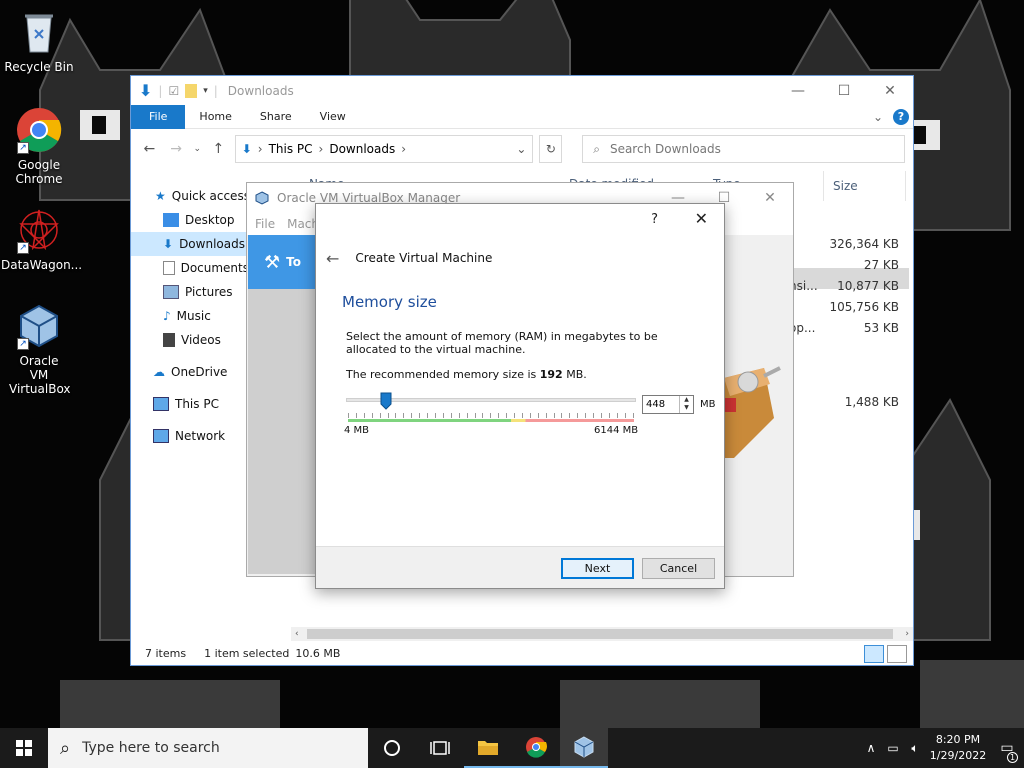 The height and width of the screenshot is (768, 1024). I want to click on slider-range-band, so click(491, 420).